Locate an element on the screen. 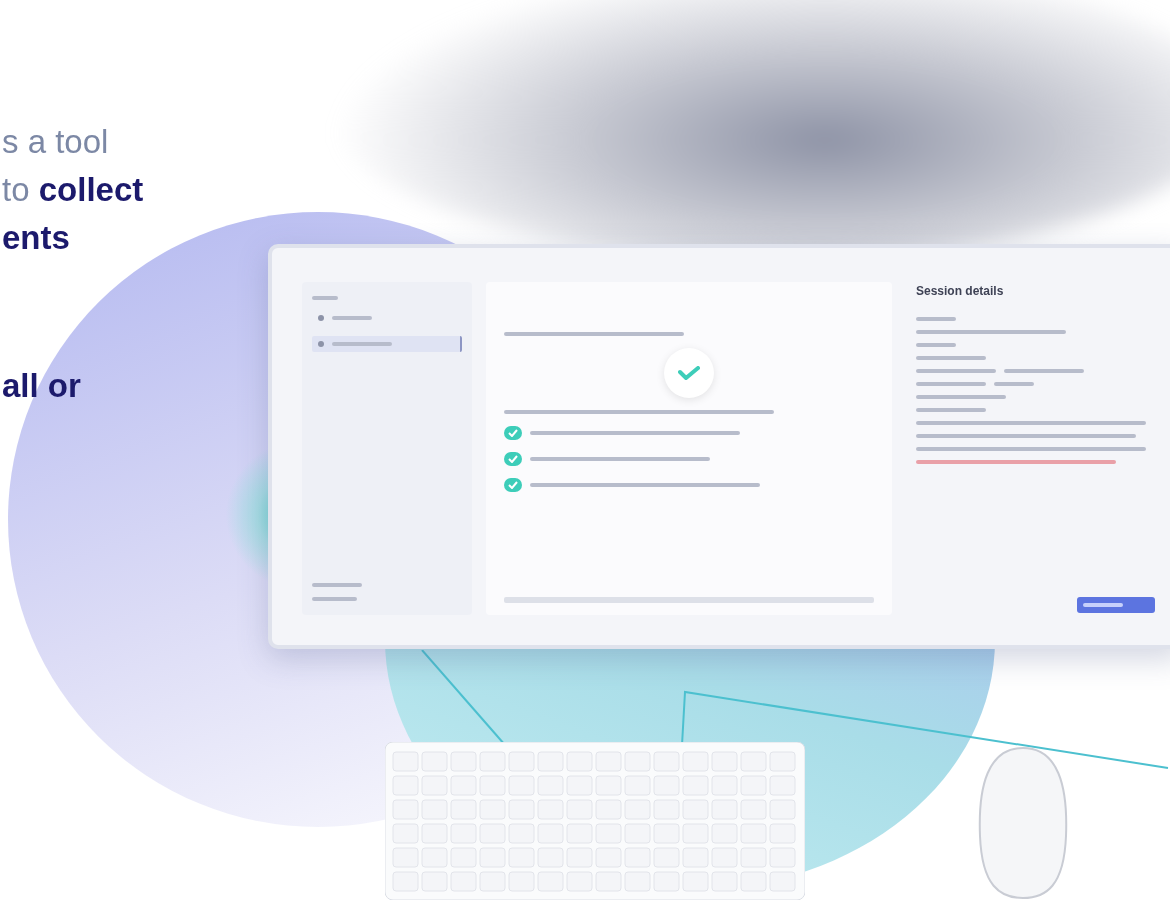 This screenshot has width=1170, height=900. action-button is located at coordinates (1116, 605).